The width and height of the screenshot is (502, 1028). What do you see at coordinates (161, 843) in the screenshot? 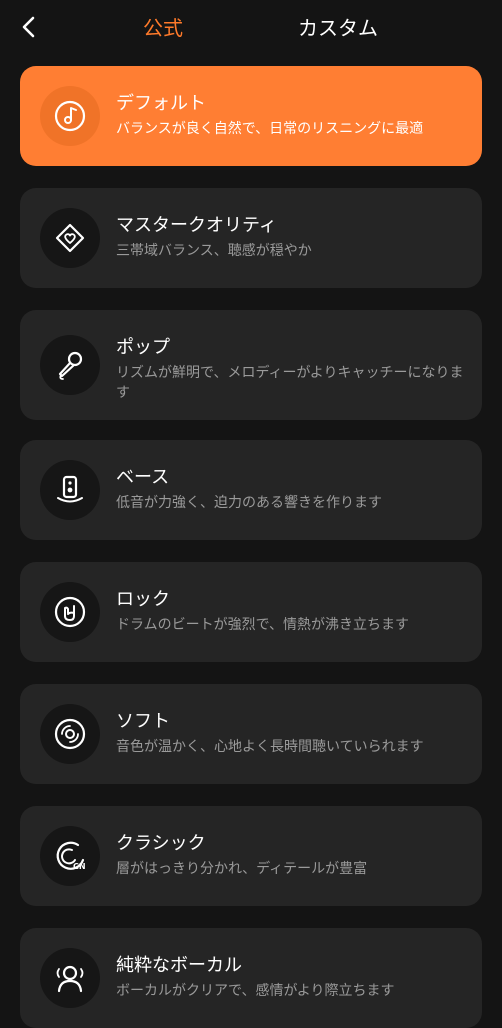
I see `preset-title: クラシック` at bounding box center [161, 843].